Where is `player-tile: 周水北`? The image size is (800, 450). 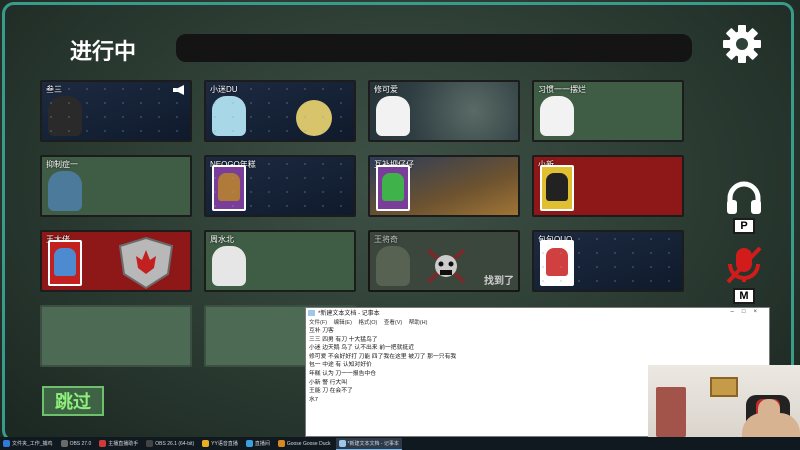 player-tile: 周水北 is located at coordinates (280, 261).